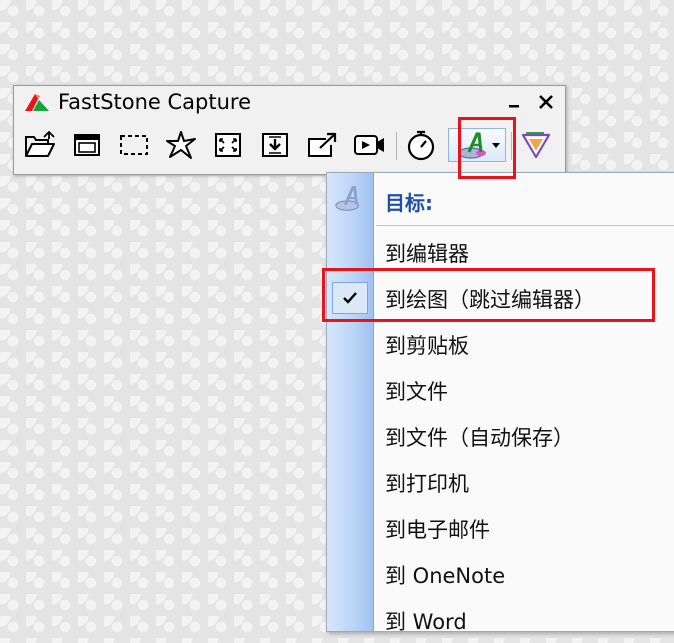  Describe the element at coordinates (155, 102) in the screenshot. I see `window-title: FastStone Capture` at that location.